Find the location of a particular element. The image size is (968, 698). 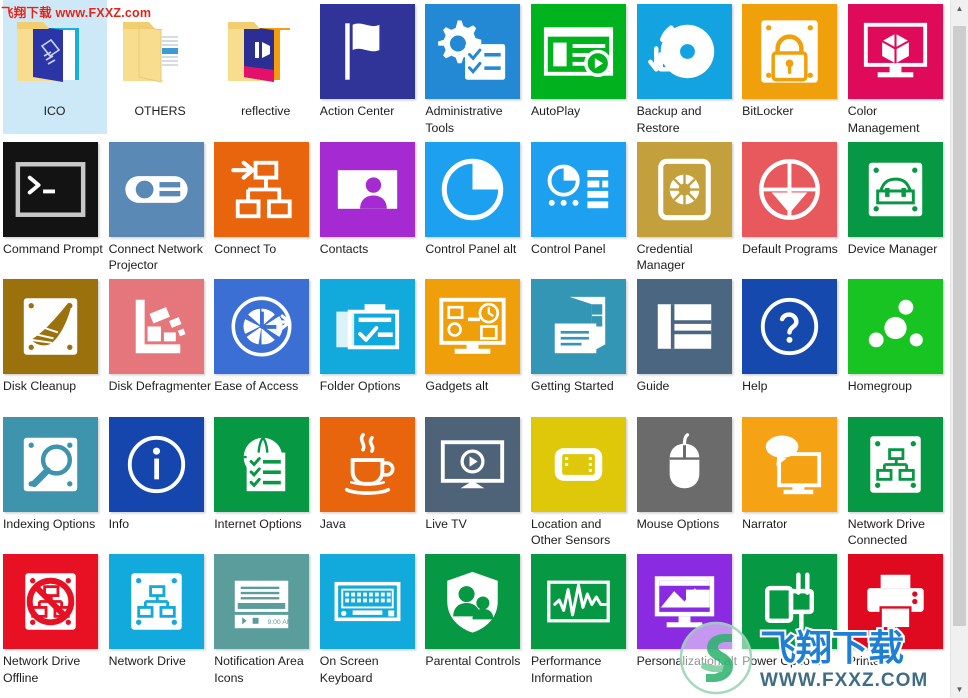

icon-label: Network Drive Connected is located at coordinates (886, 532).